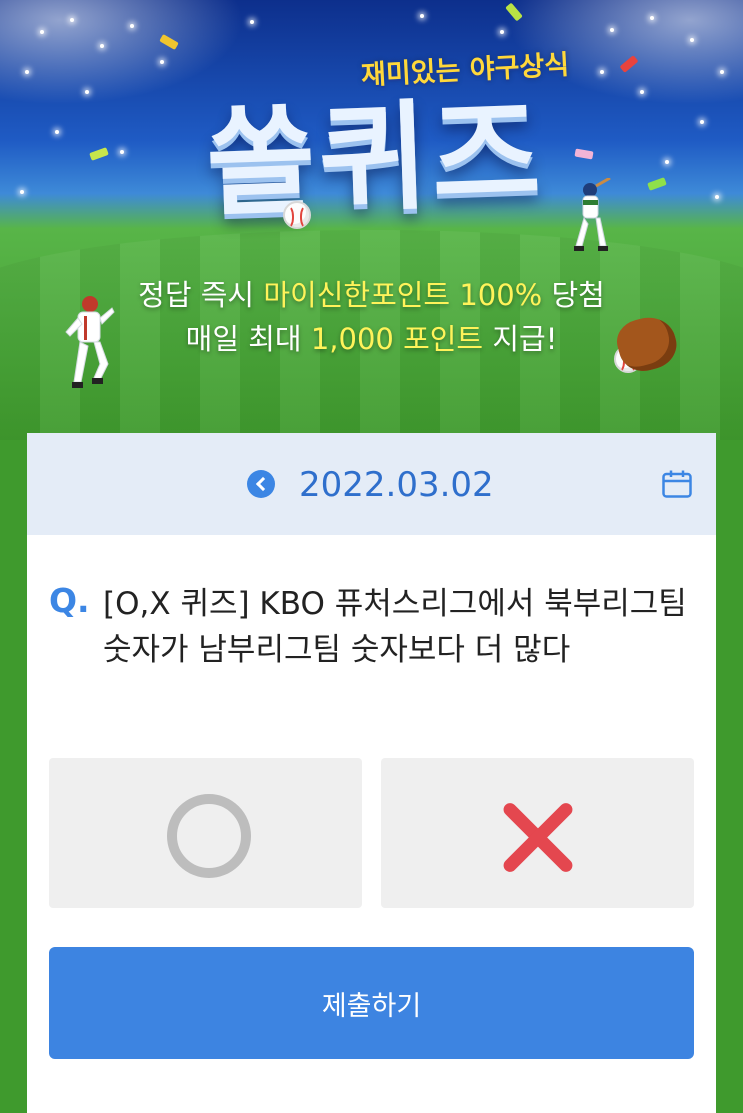 The width and height of the screenshot is (743, 1113). I want to click on submit-button: 제출하기, so click(371, 1003).